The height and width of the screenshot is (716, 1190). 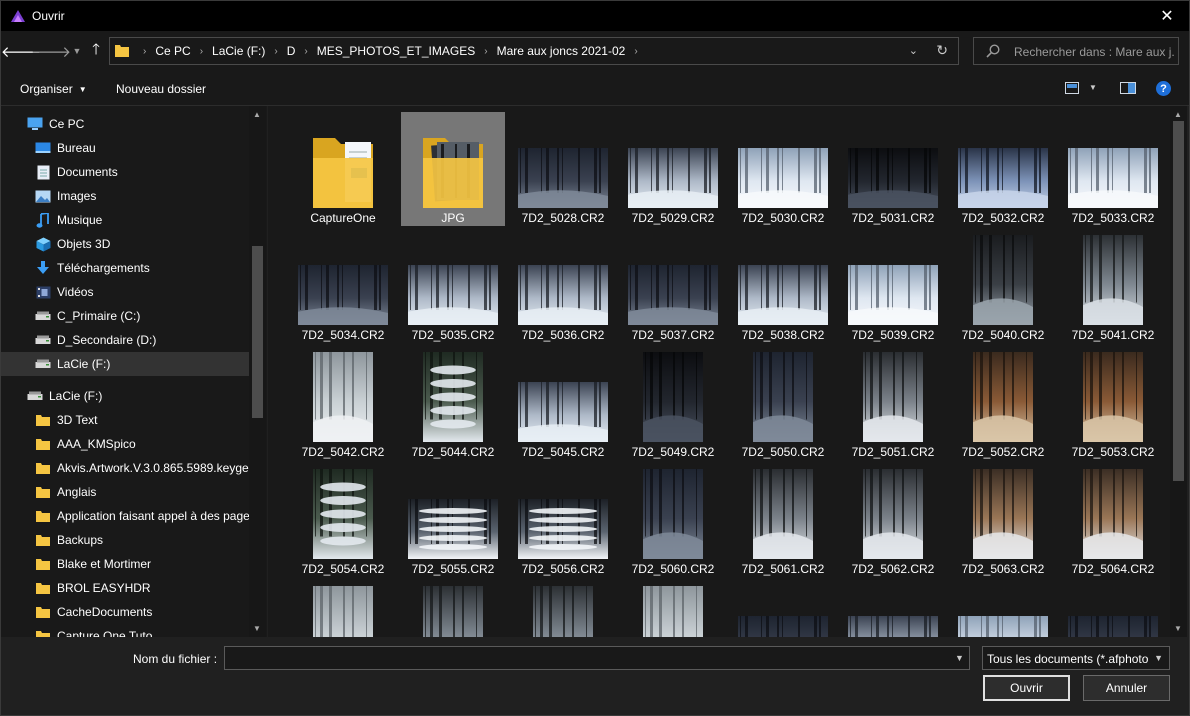 I want to click on sidebar-item-cachedocuments: CacheDocuments, so click(x=125, y=612).